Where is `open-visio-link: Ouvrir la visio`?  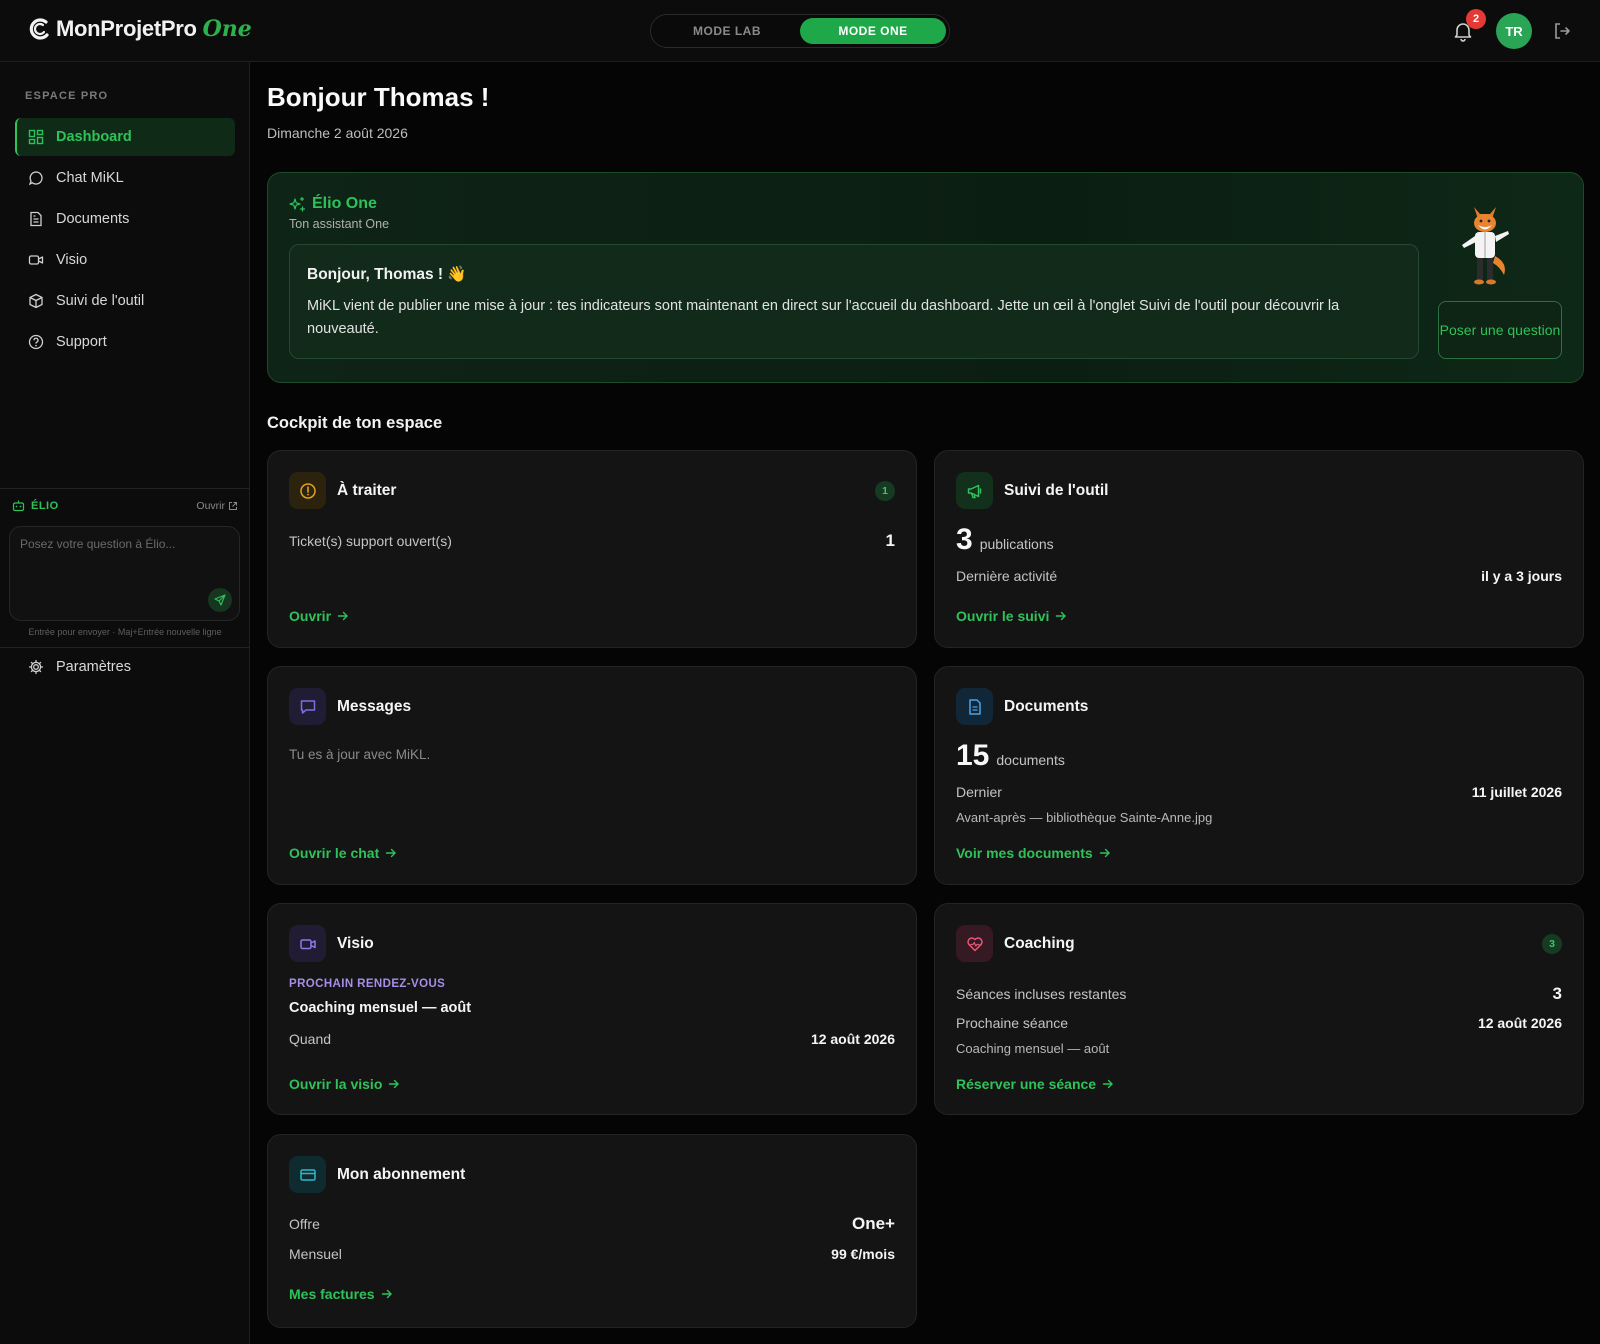 open-visio-link: Ouvrir la visio is located at coordinates (344, 1084).